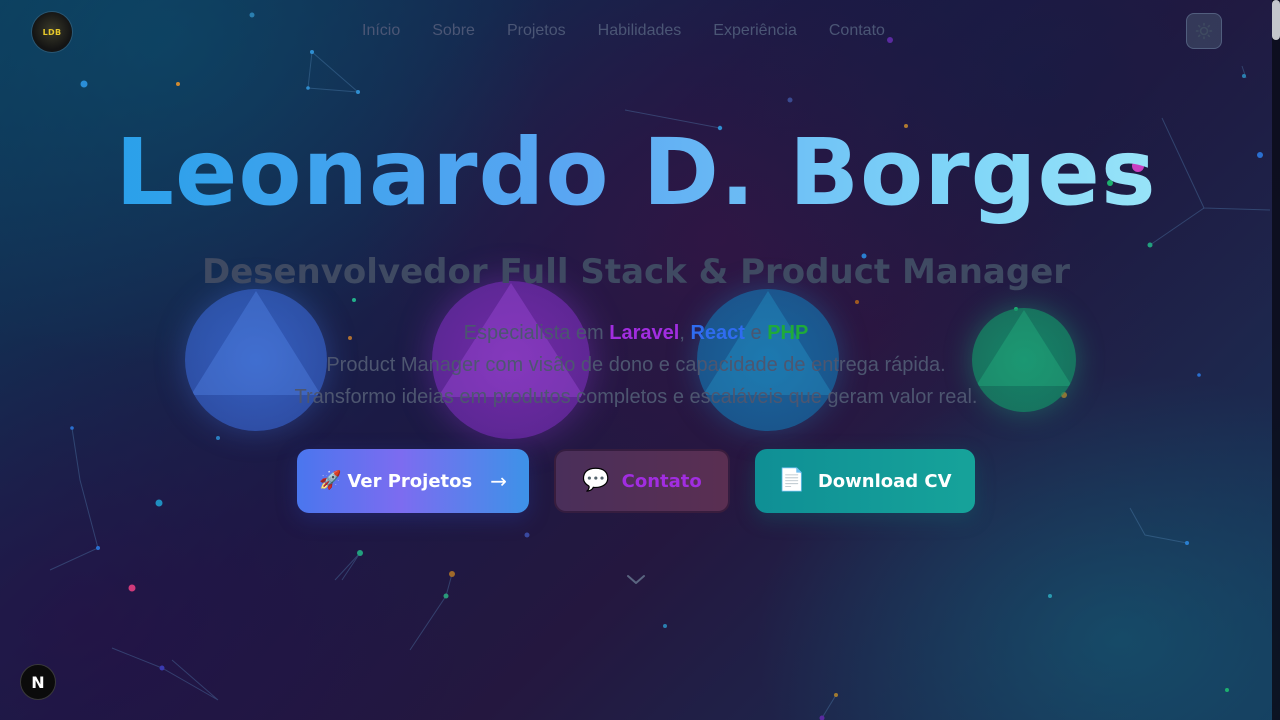 This screenshot has height=720, width=1280. I want to click on tagline-sep2: e, so click(756, 333).